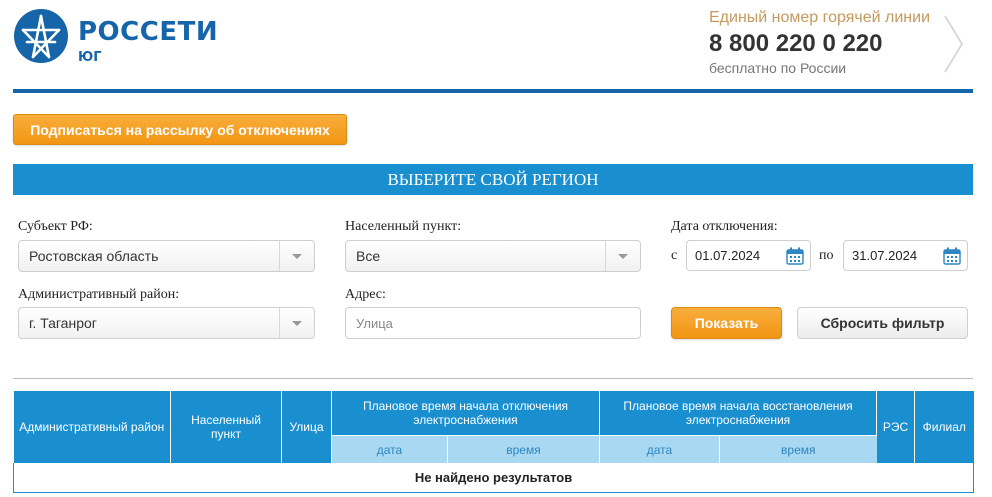  I want to click on date-from-input: 01.07.2024, so click(748, 255).